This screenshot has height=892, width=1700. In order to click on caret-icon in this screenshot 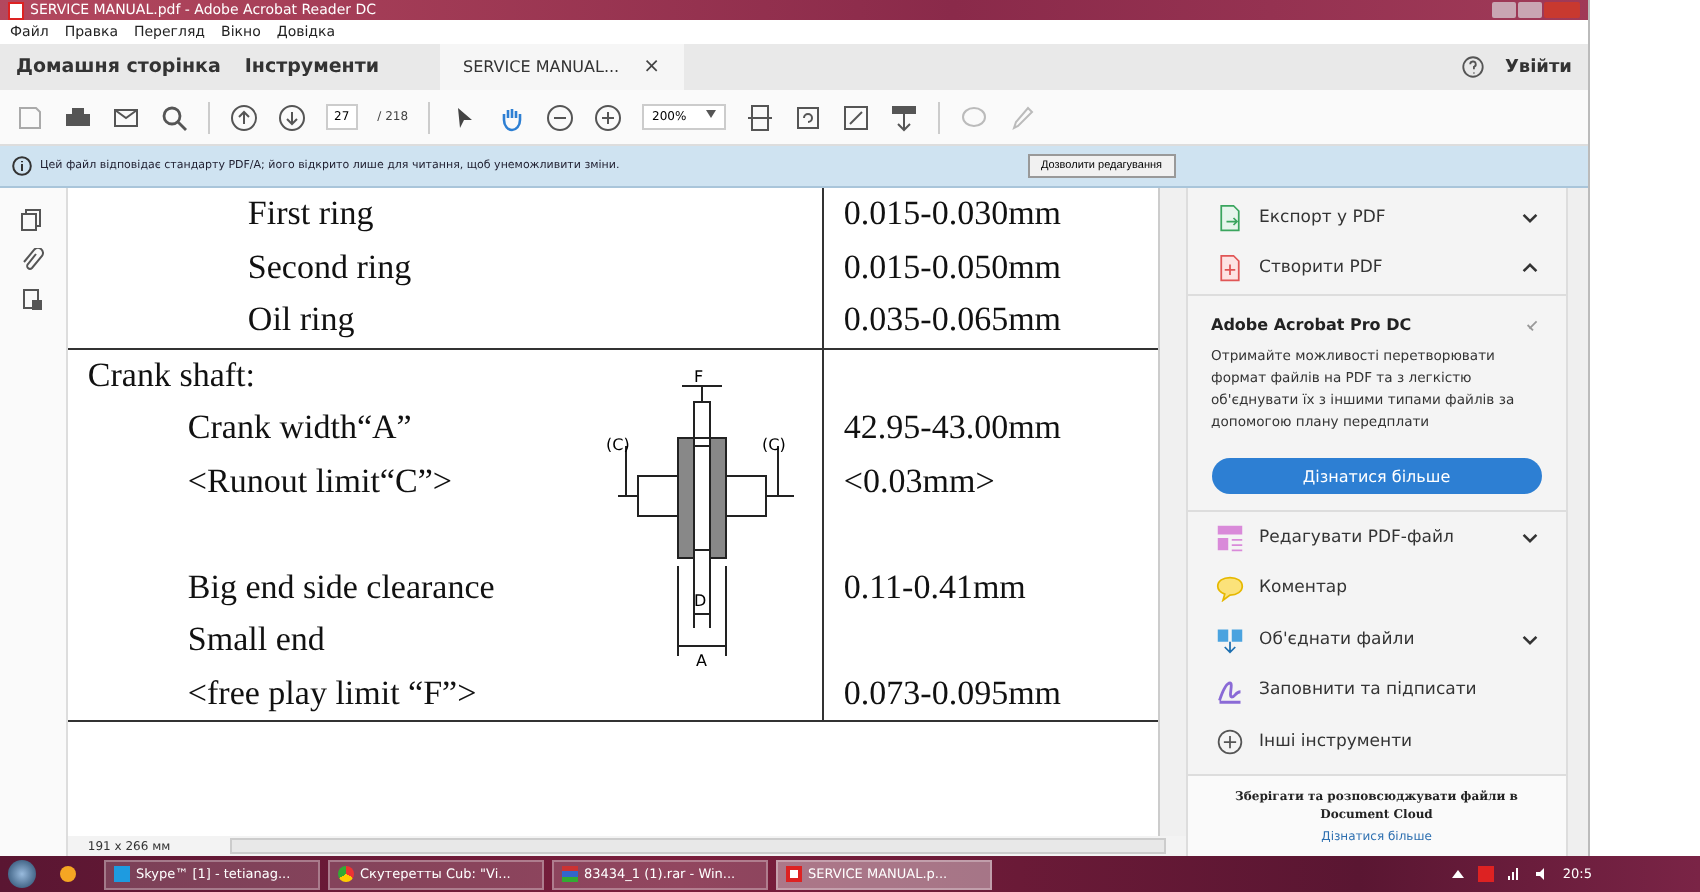, I will do `click(711, 114)`.